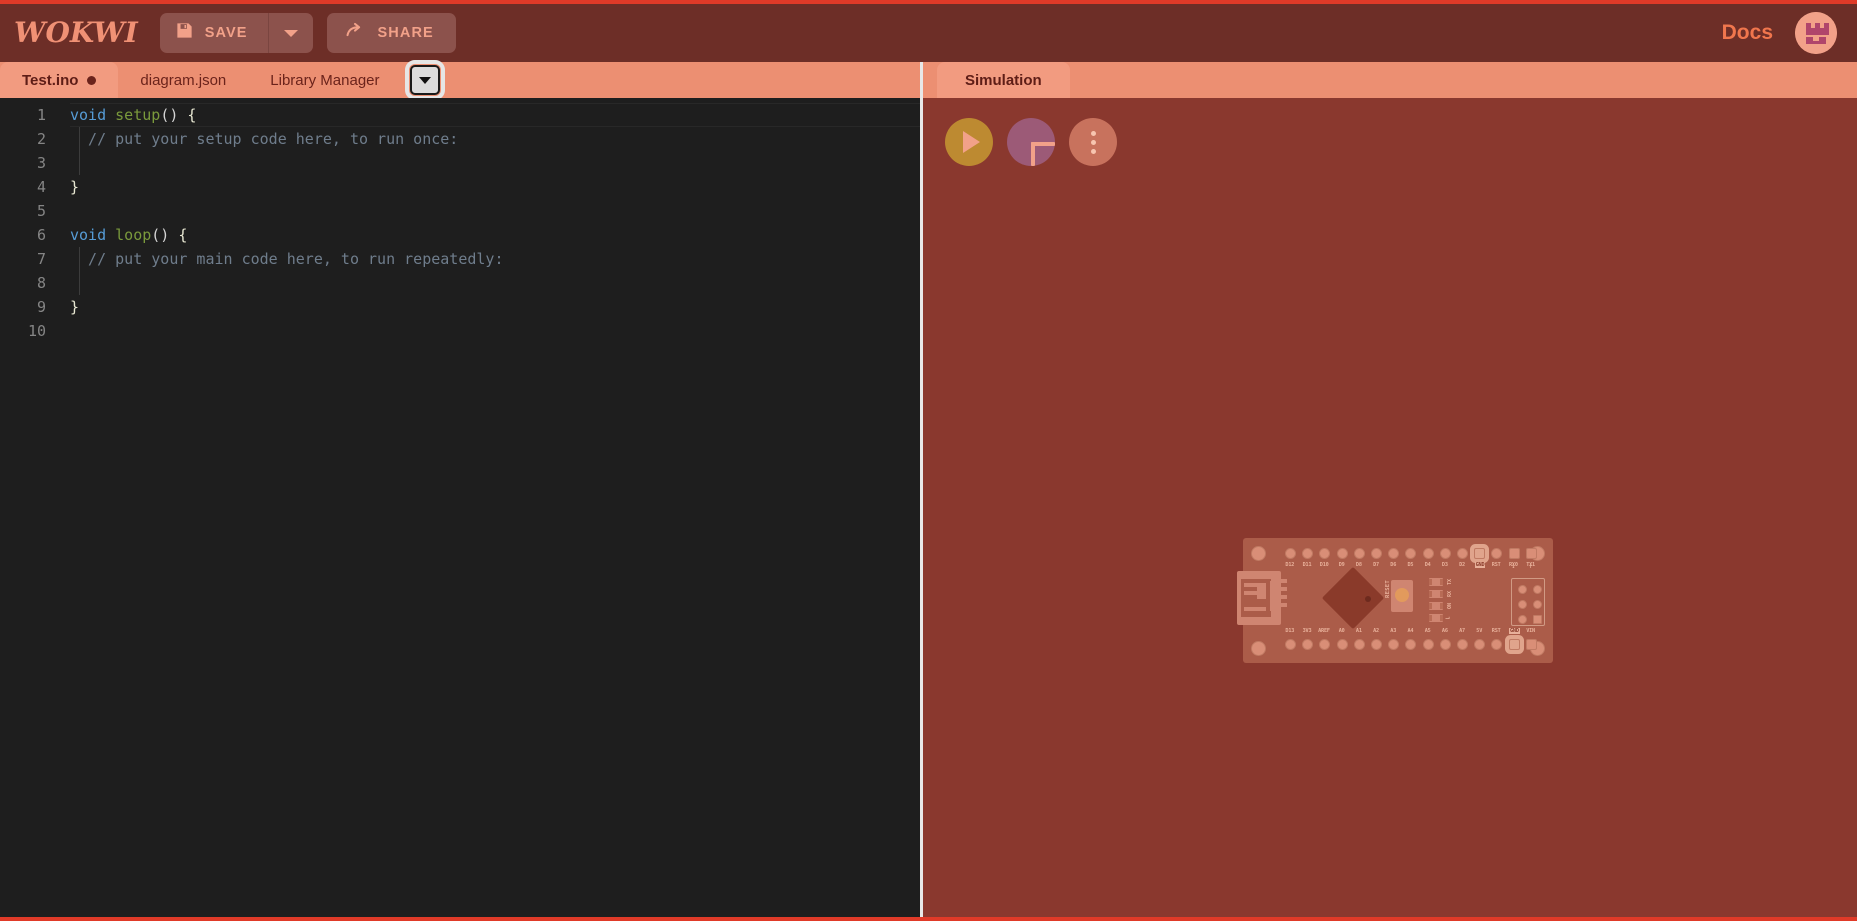  I want to click on line-number: 1, so click(41, 115).